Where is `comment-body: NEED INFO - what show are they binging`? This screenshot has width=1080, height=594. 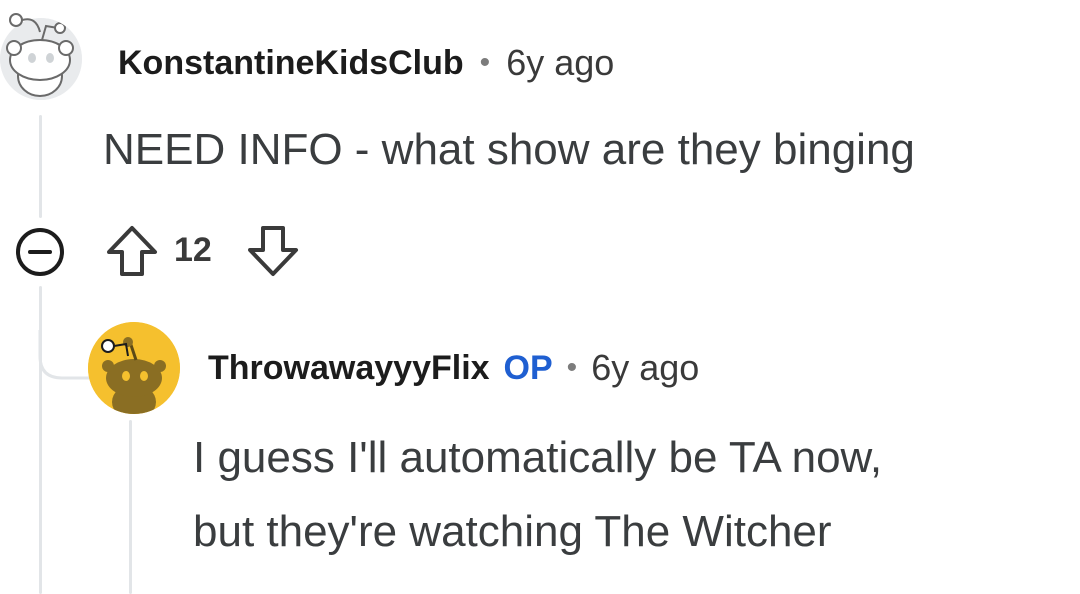 comment-body: NEED INFO - what show are they binging is located at coordinates (509, 149).